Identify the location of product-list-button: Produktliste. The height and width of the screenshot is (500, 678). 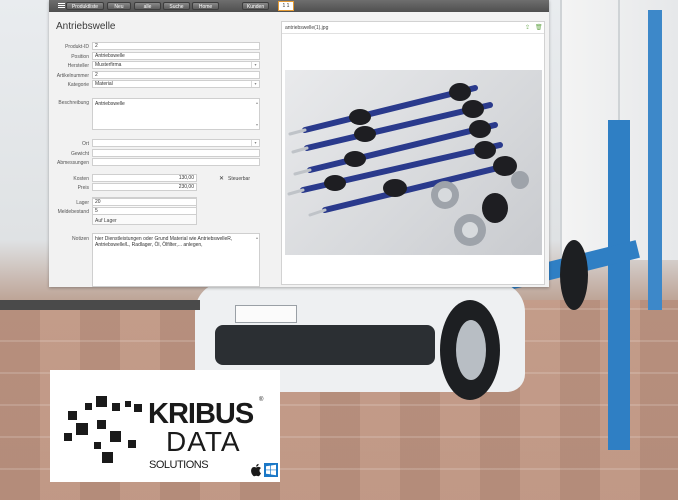
(85, 6).